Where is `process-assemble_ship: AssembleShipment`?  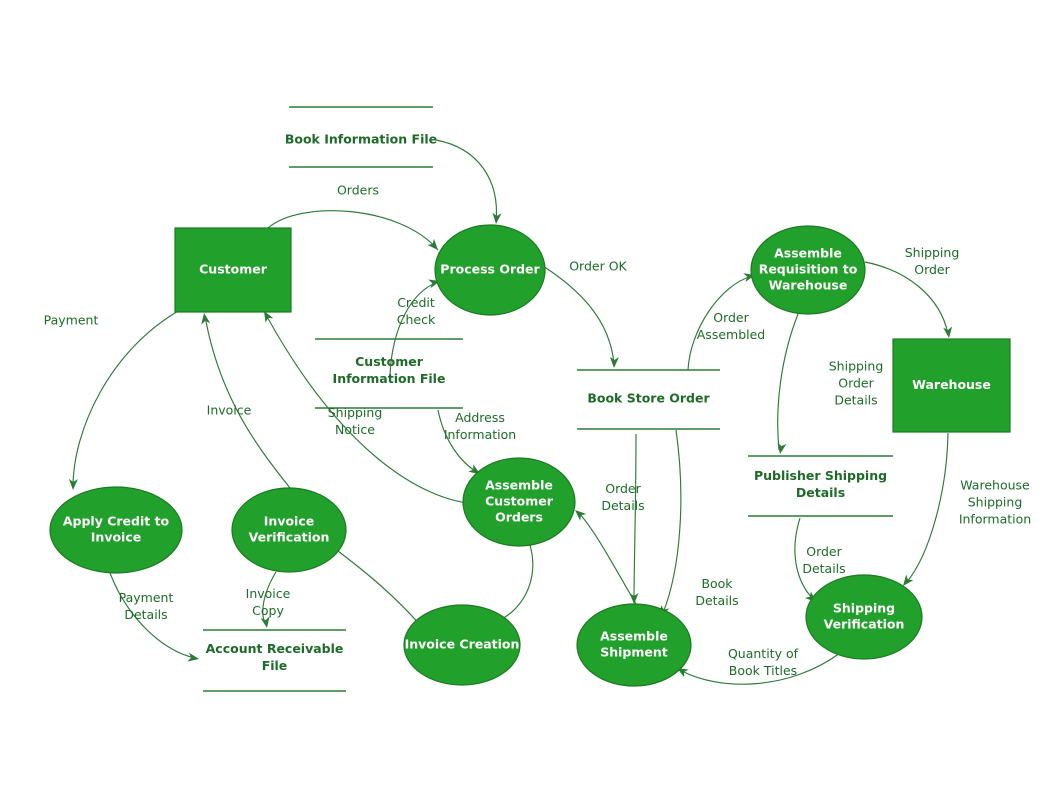 process-assemble_ship: AssembleShipment is located at coordinates (634, 645).